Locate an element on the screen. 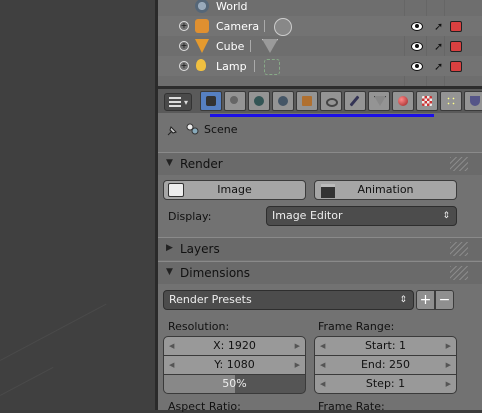  tab-render-layers is located at coordinates (235, 101).